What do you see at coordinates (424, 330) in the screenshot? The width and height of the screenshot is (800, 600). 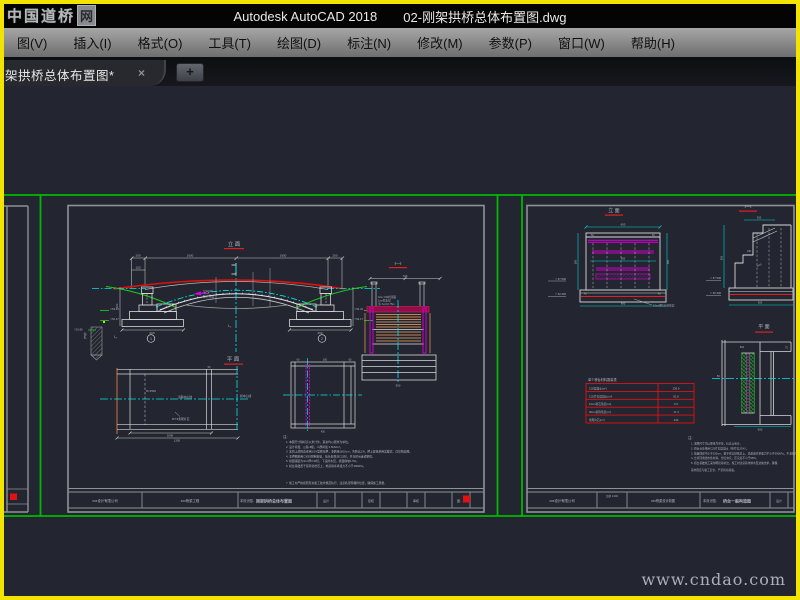 I see `section-leg-right` at bounding box center [424, 330].